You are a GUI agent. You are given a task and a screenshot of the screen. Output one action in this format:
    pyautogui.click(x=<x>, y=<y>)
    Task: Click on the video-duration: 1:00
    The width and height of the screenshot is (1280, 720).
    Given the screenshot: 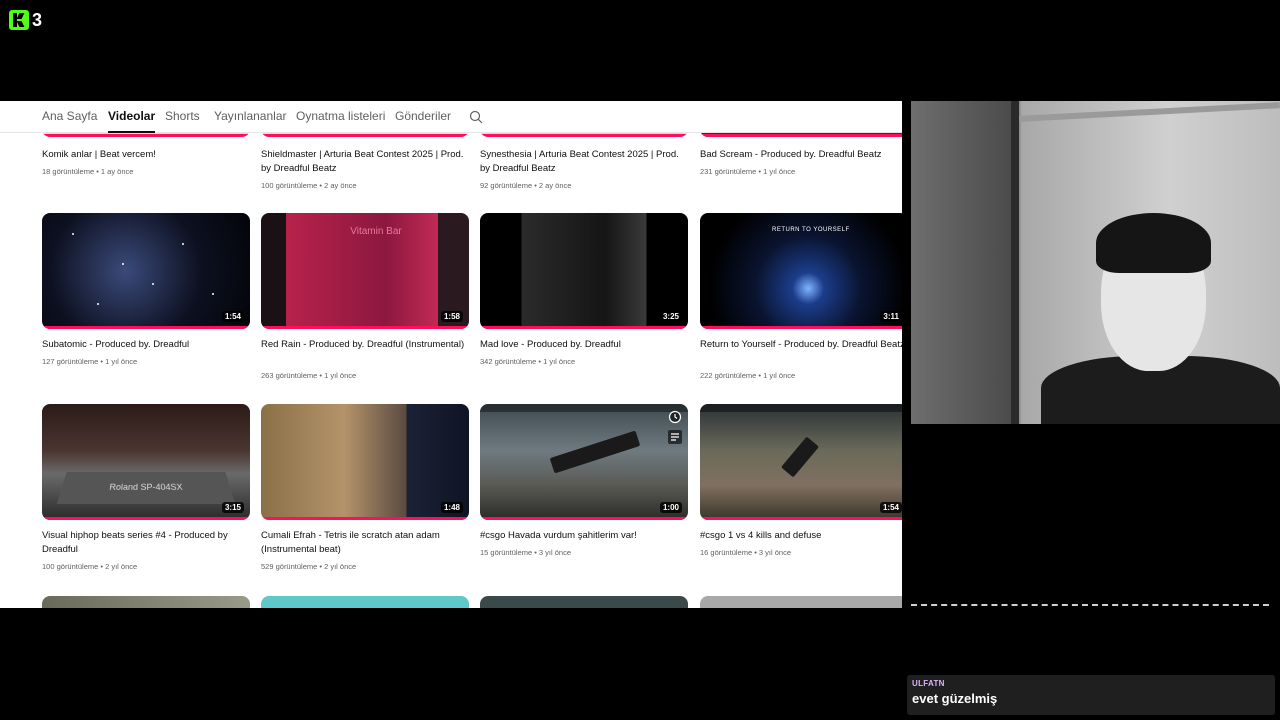 What is the action you would take?
    pyautogui.click(x=670, y=507)
    